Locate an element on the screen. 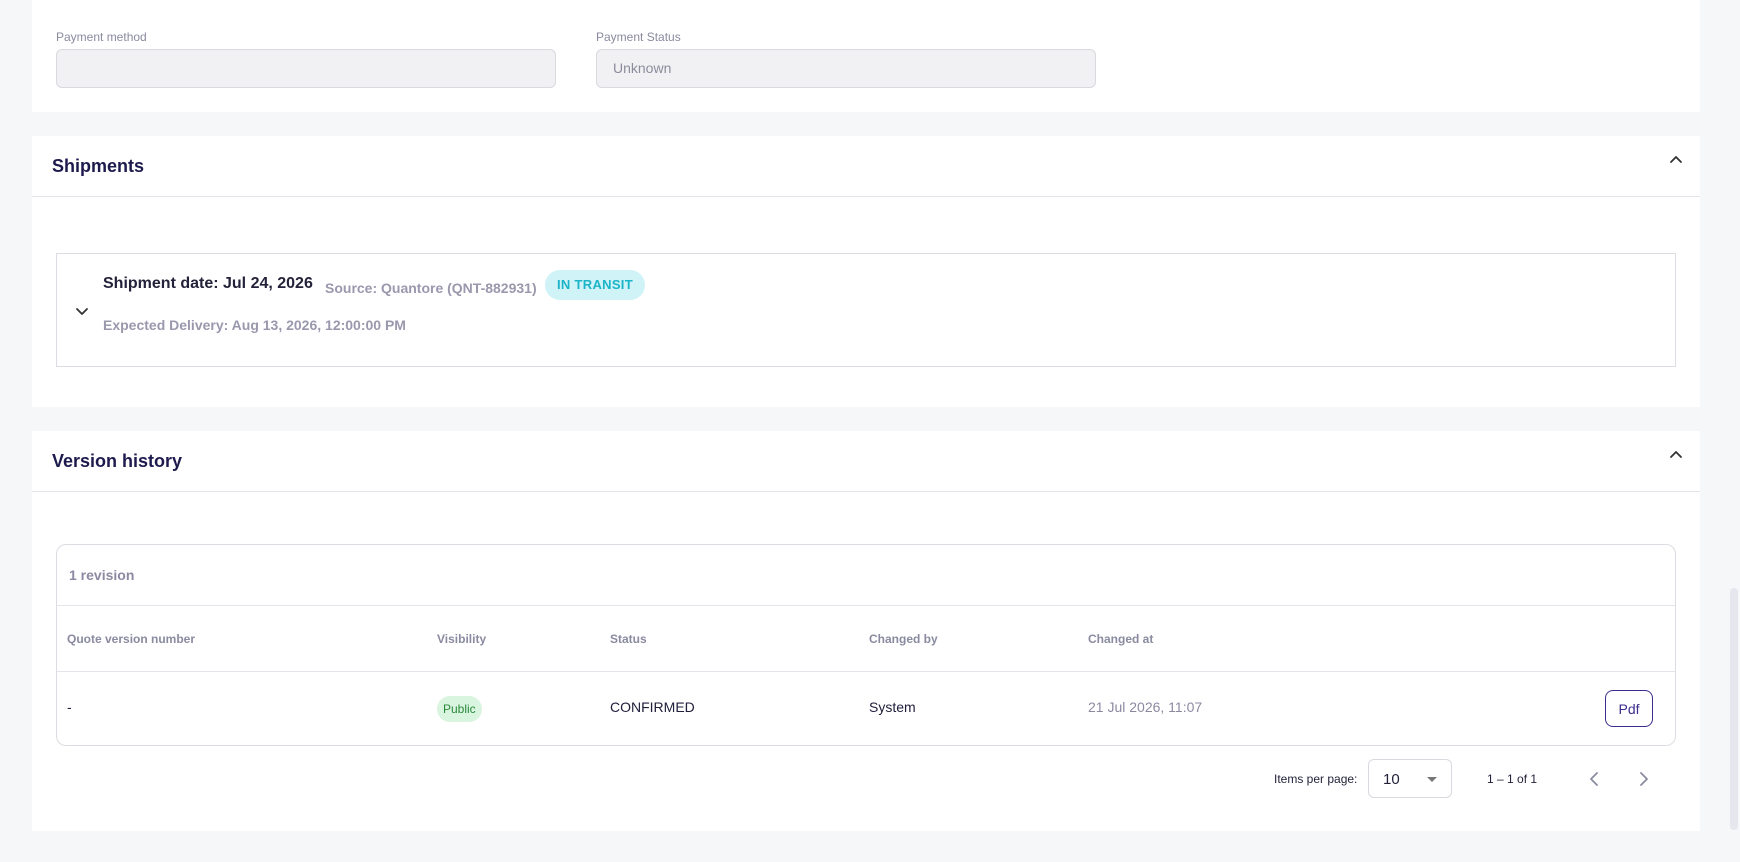 Image resolution: width=1740 pixels, height=862 pixels. column-header-status: Status is located at coordinates (628, 639).